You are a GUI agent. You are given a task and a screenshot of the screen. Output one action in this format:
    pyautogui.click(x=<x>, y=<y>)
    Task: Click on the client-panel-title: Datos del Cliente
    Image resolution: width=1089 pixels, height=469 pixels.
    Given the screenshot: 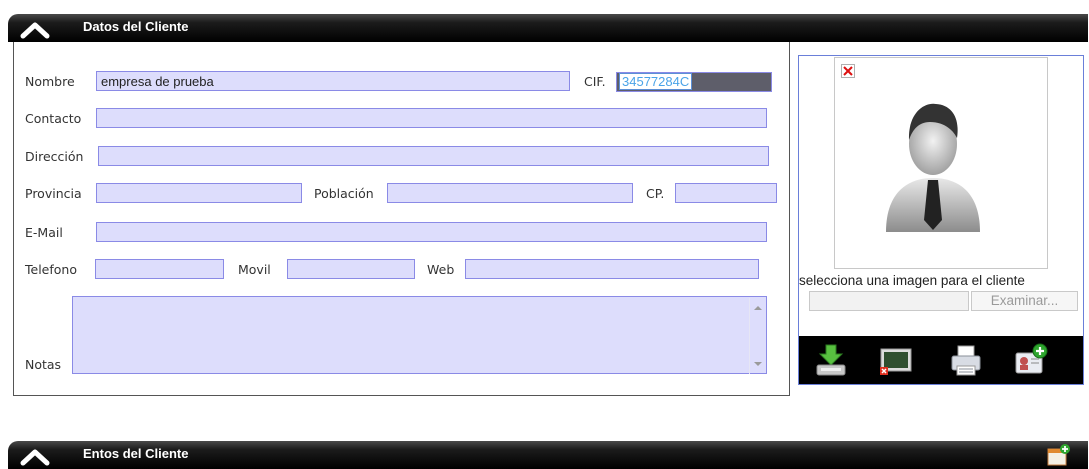 What is the action you would take?
    pyautogui.click(x=136, y=26)
    